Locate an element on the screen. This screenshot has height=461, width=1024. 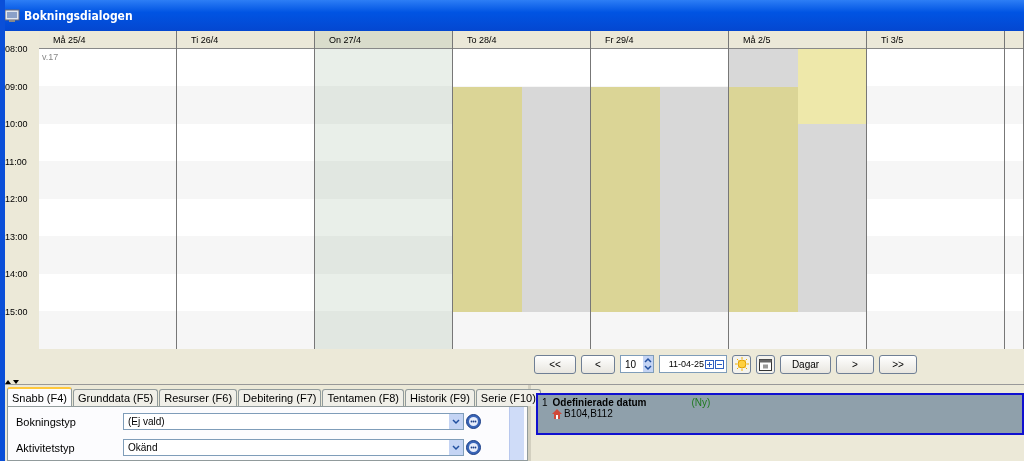
sun-icon is located at coordinates (741, 364).